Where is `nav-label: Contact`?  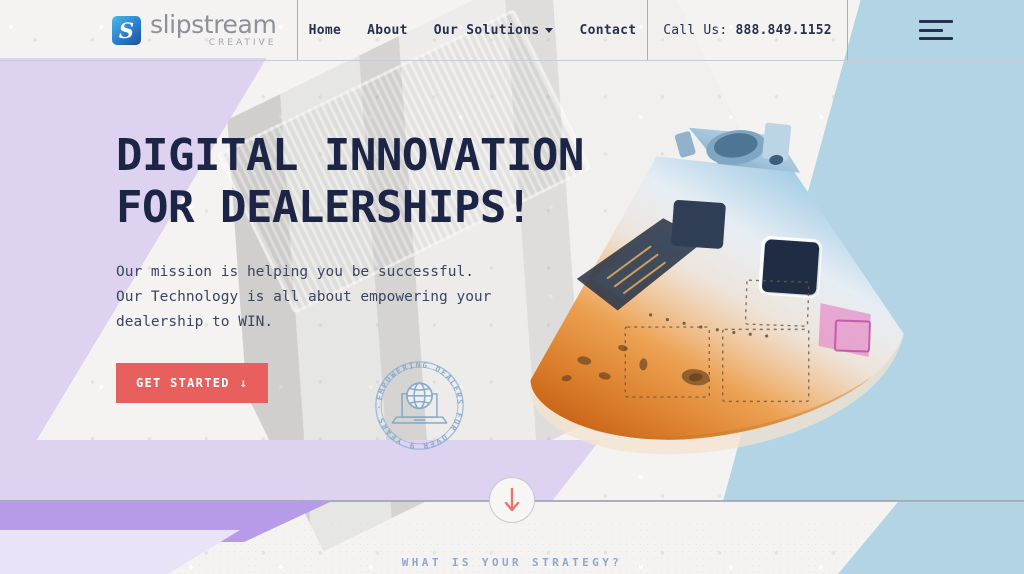
nav-label: Contact is located at coordinates (608, 30).